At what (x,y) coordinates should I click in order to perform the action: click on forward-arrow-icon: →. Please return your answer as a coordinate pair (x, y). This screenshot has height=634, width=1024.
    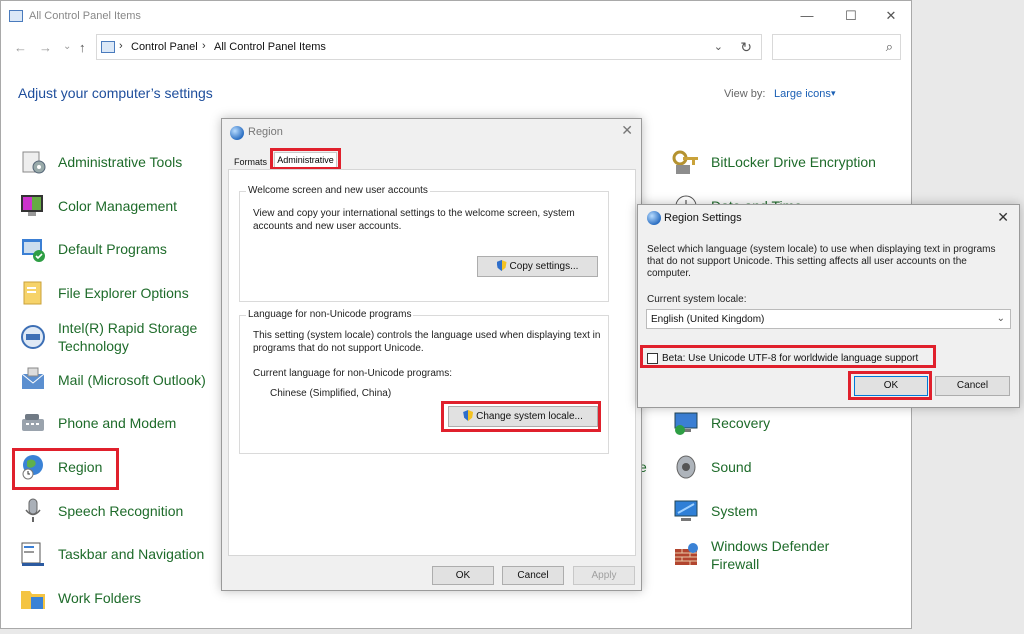
    Looking at the image, I should click on (45, 47).